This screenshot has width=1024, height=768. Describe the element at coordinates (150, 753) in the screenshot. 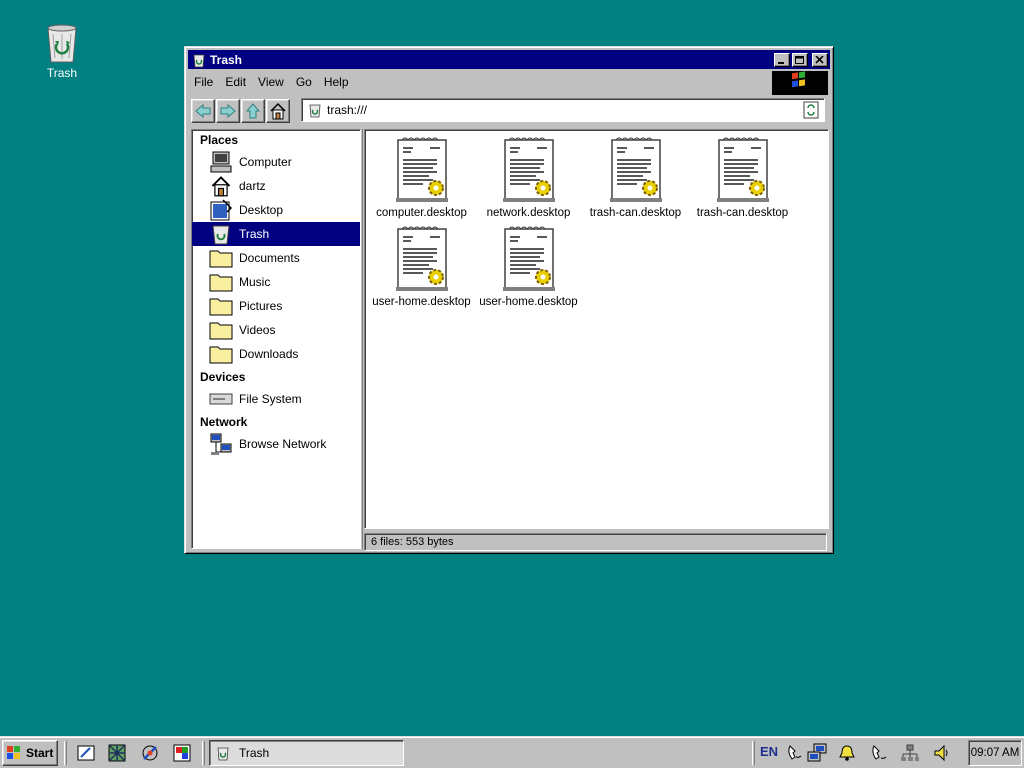

I see `settings-app-icon` at that location.